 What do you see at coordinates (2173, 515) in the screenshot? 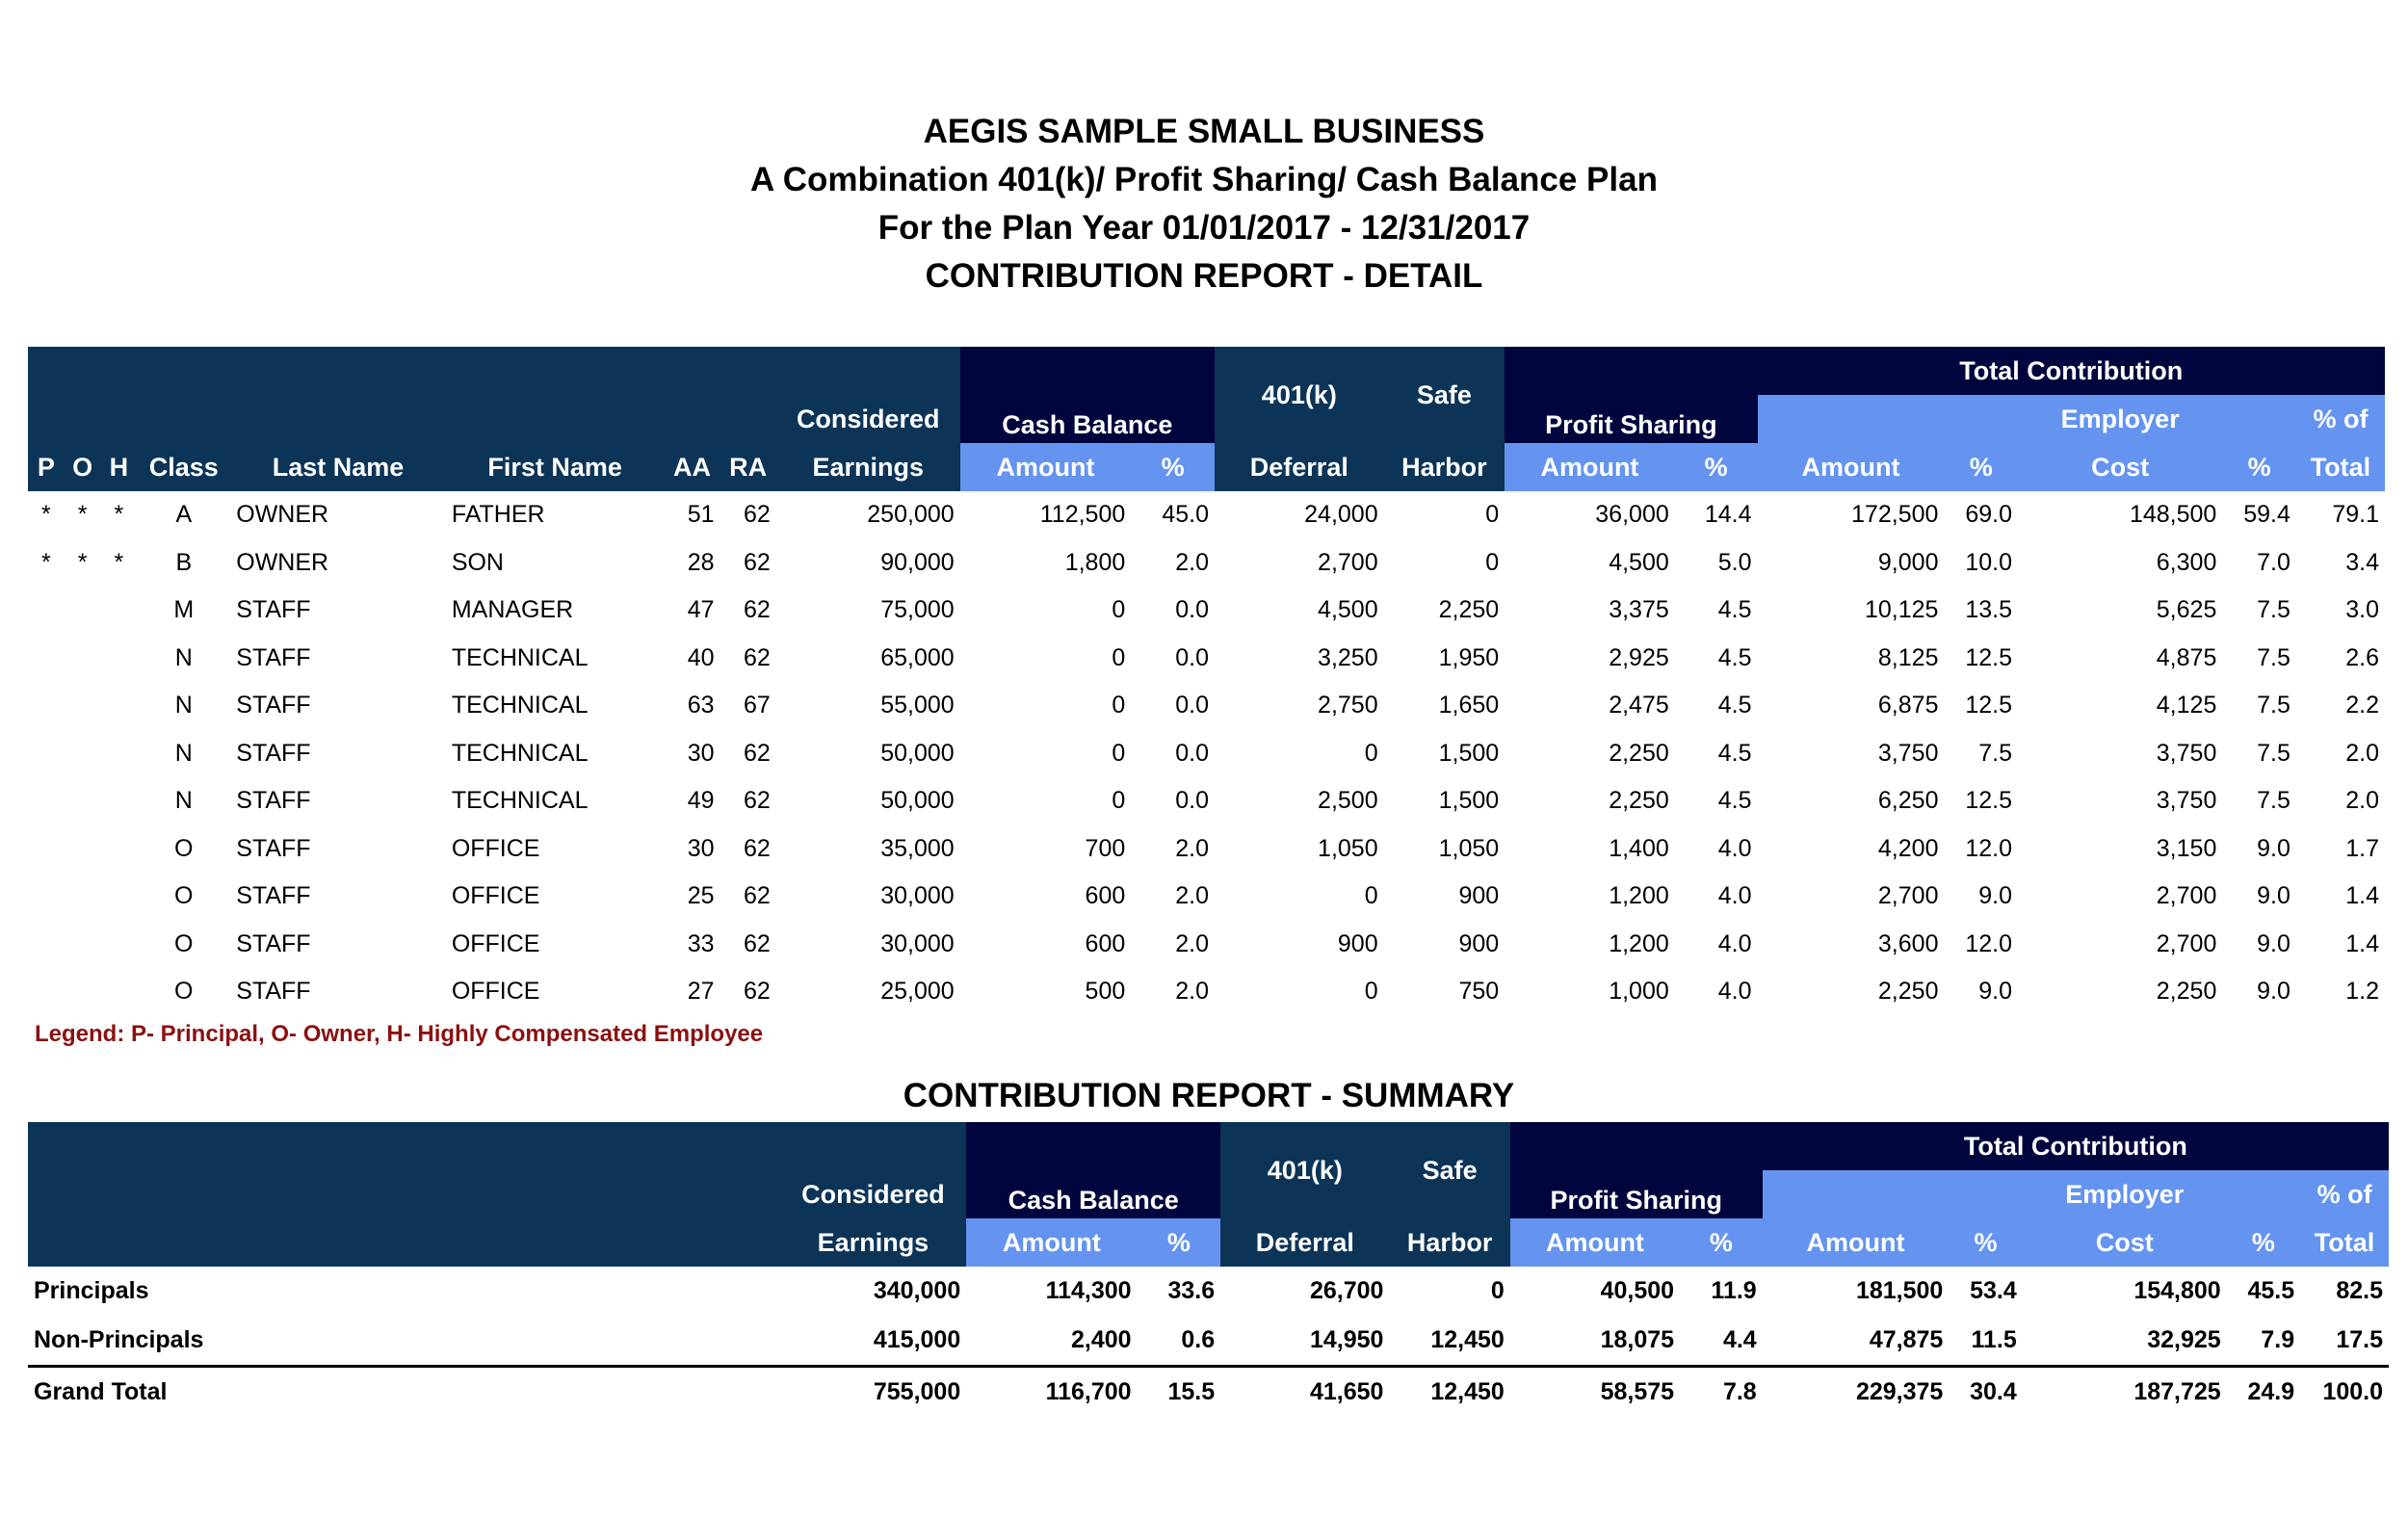
I see `employer-cost-cell: 148,500` at bounding box center [2173, 515].